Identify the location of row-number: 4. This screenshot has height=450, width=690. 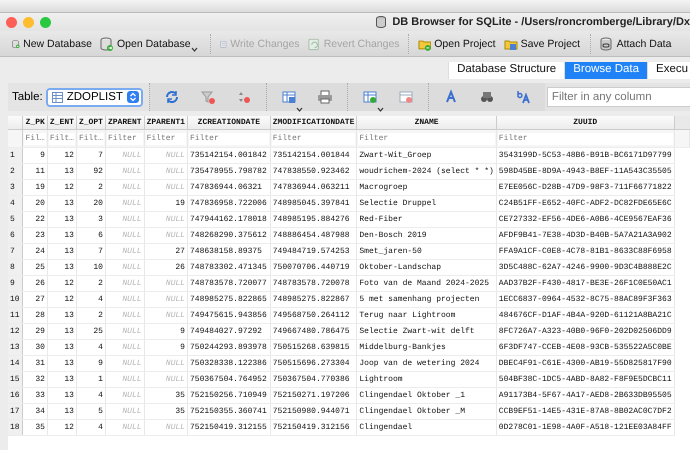
(15, 204).